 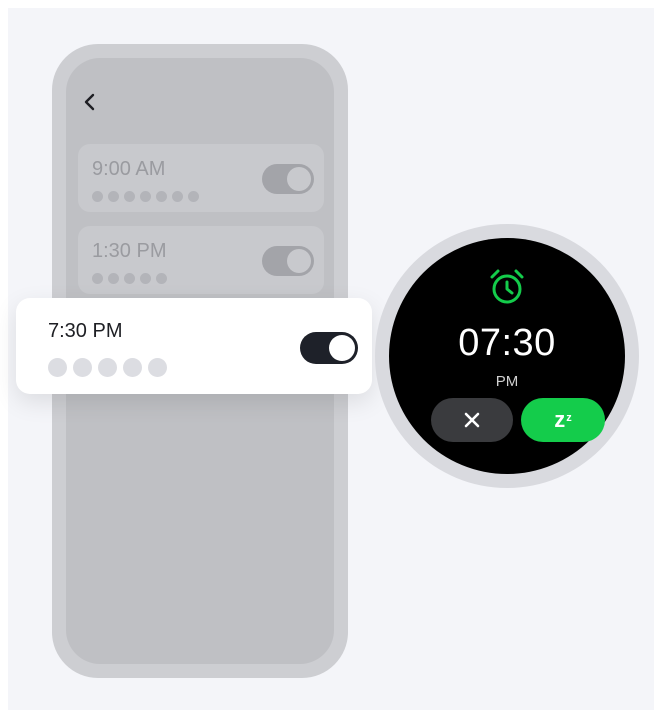 What do you see at coordinates (507, 343) in the screenshot?
I see `watch-time: 07:30` at bounding box center [507, 343].